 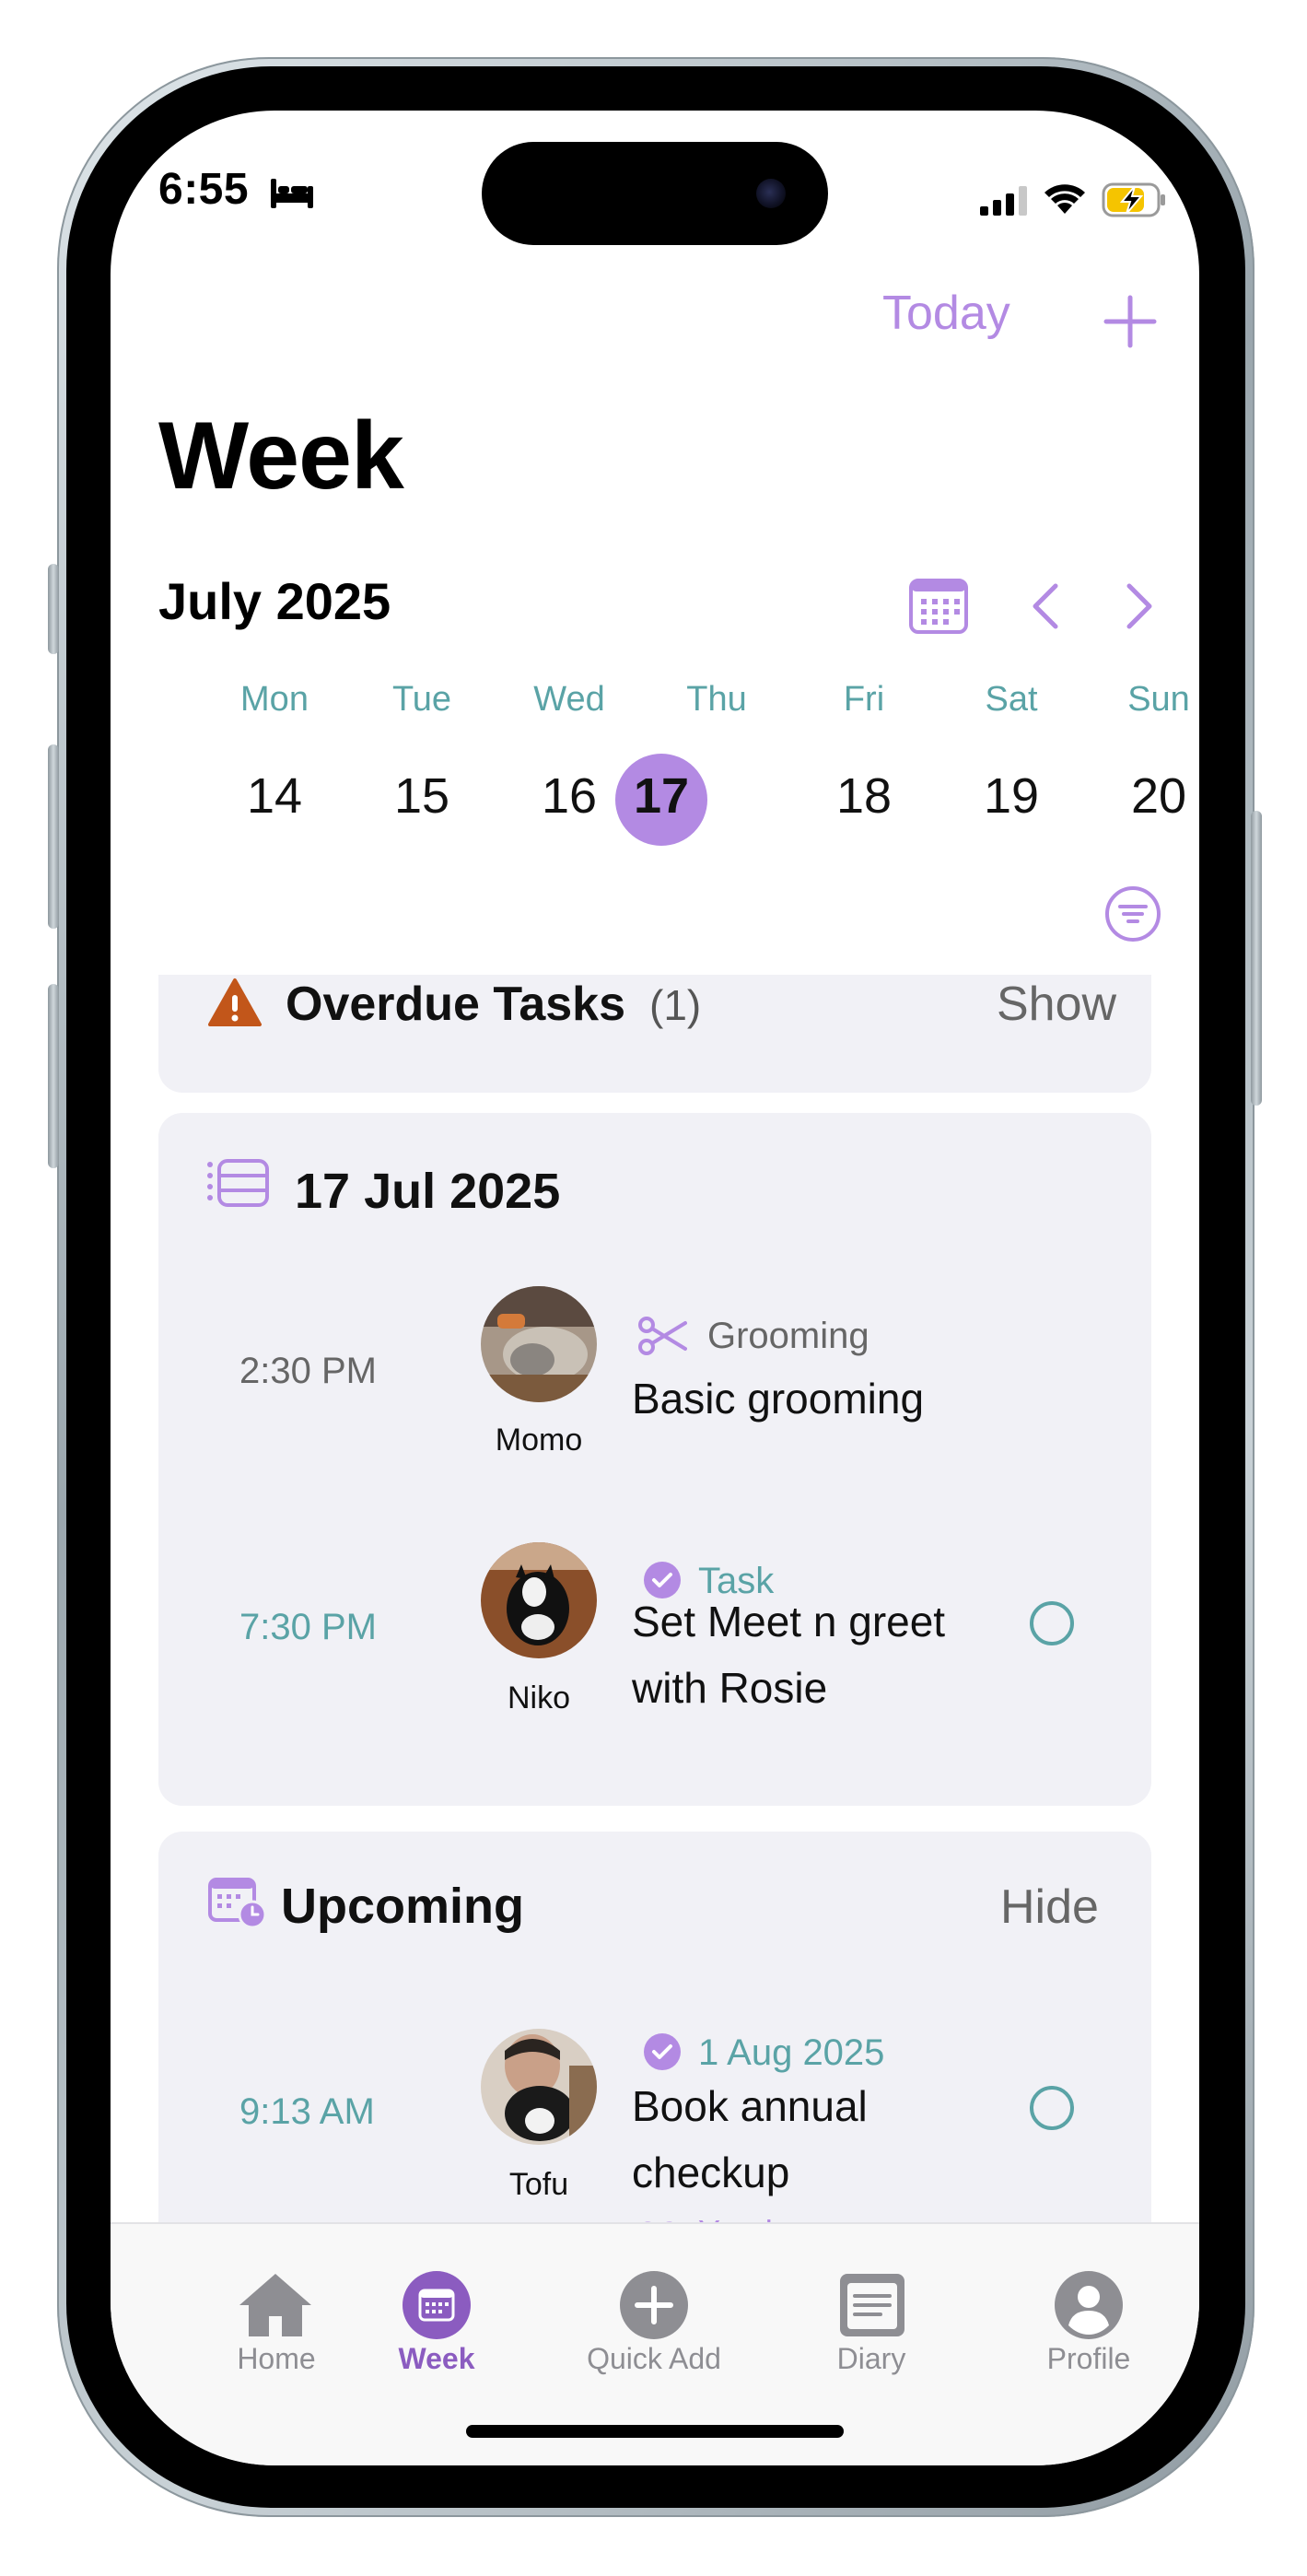 I want to click on overdue-title: Overdue Tasks, so click(x=456, y=1004).